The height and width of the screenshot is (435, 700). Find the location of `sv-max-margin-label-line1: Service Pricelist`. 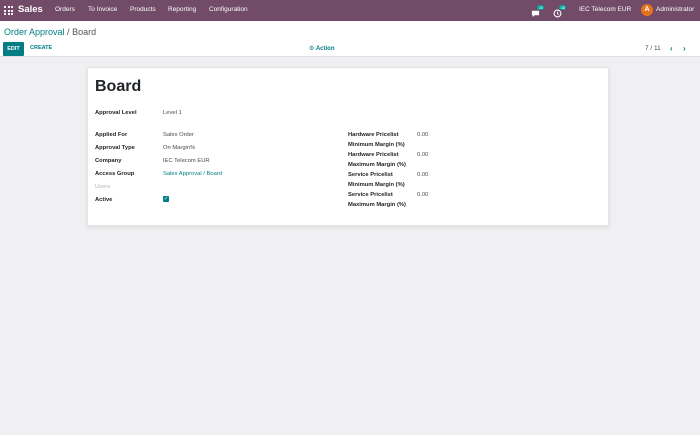

sv-max-margin-label-line1: Service Pricelist is located at coordinates (370, 195).